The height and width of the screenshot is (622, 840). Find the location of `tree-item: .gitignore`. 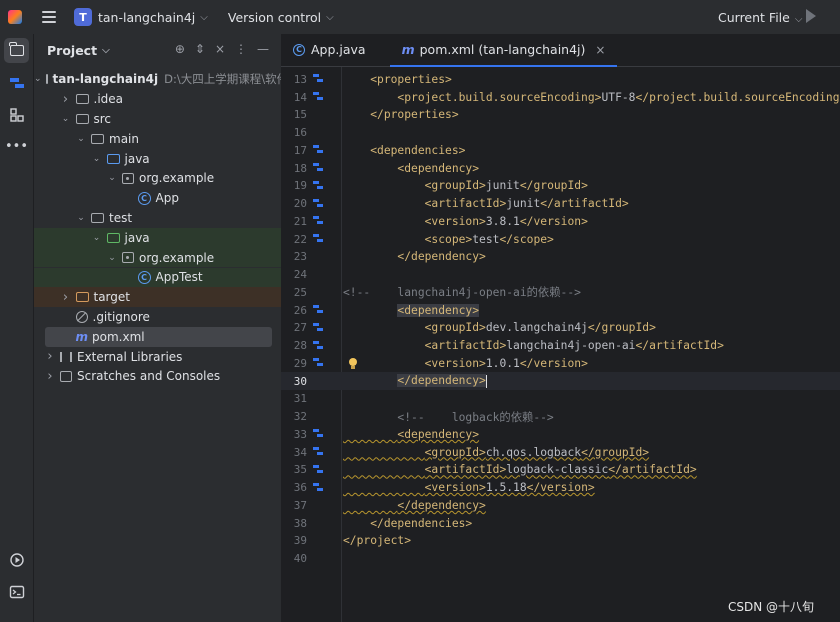

tree-item: .gitignore is located at coordinates (158, 317).